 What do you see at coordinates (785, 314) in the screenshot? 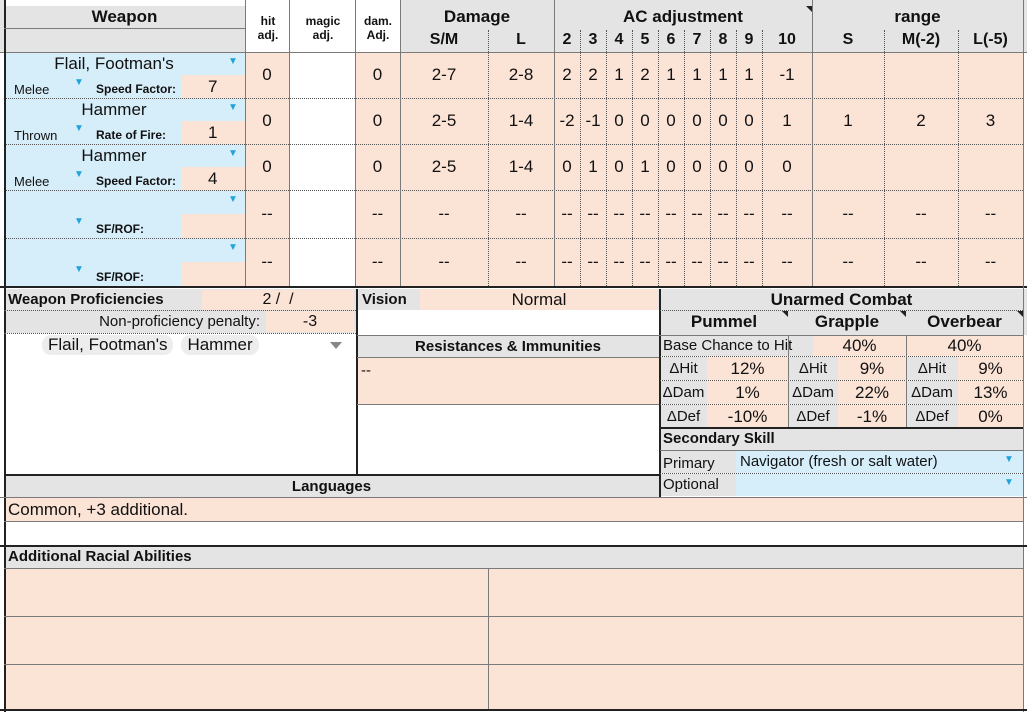
I see `pummel-note-marker` at bounding box center [785, 314].